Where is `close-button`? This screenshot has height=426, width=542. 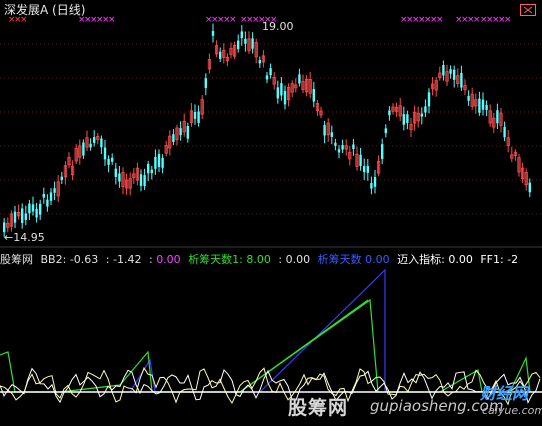
close-button is located at coordinates (528, 8).